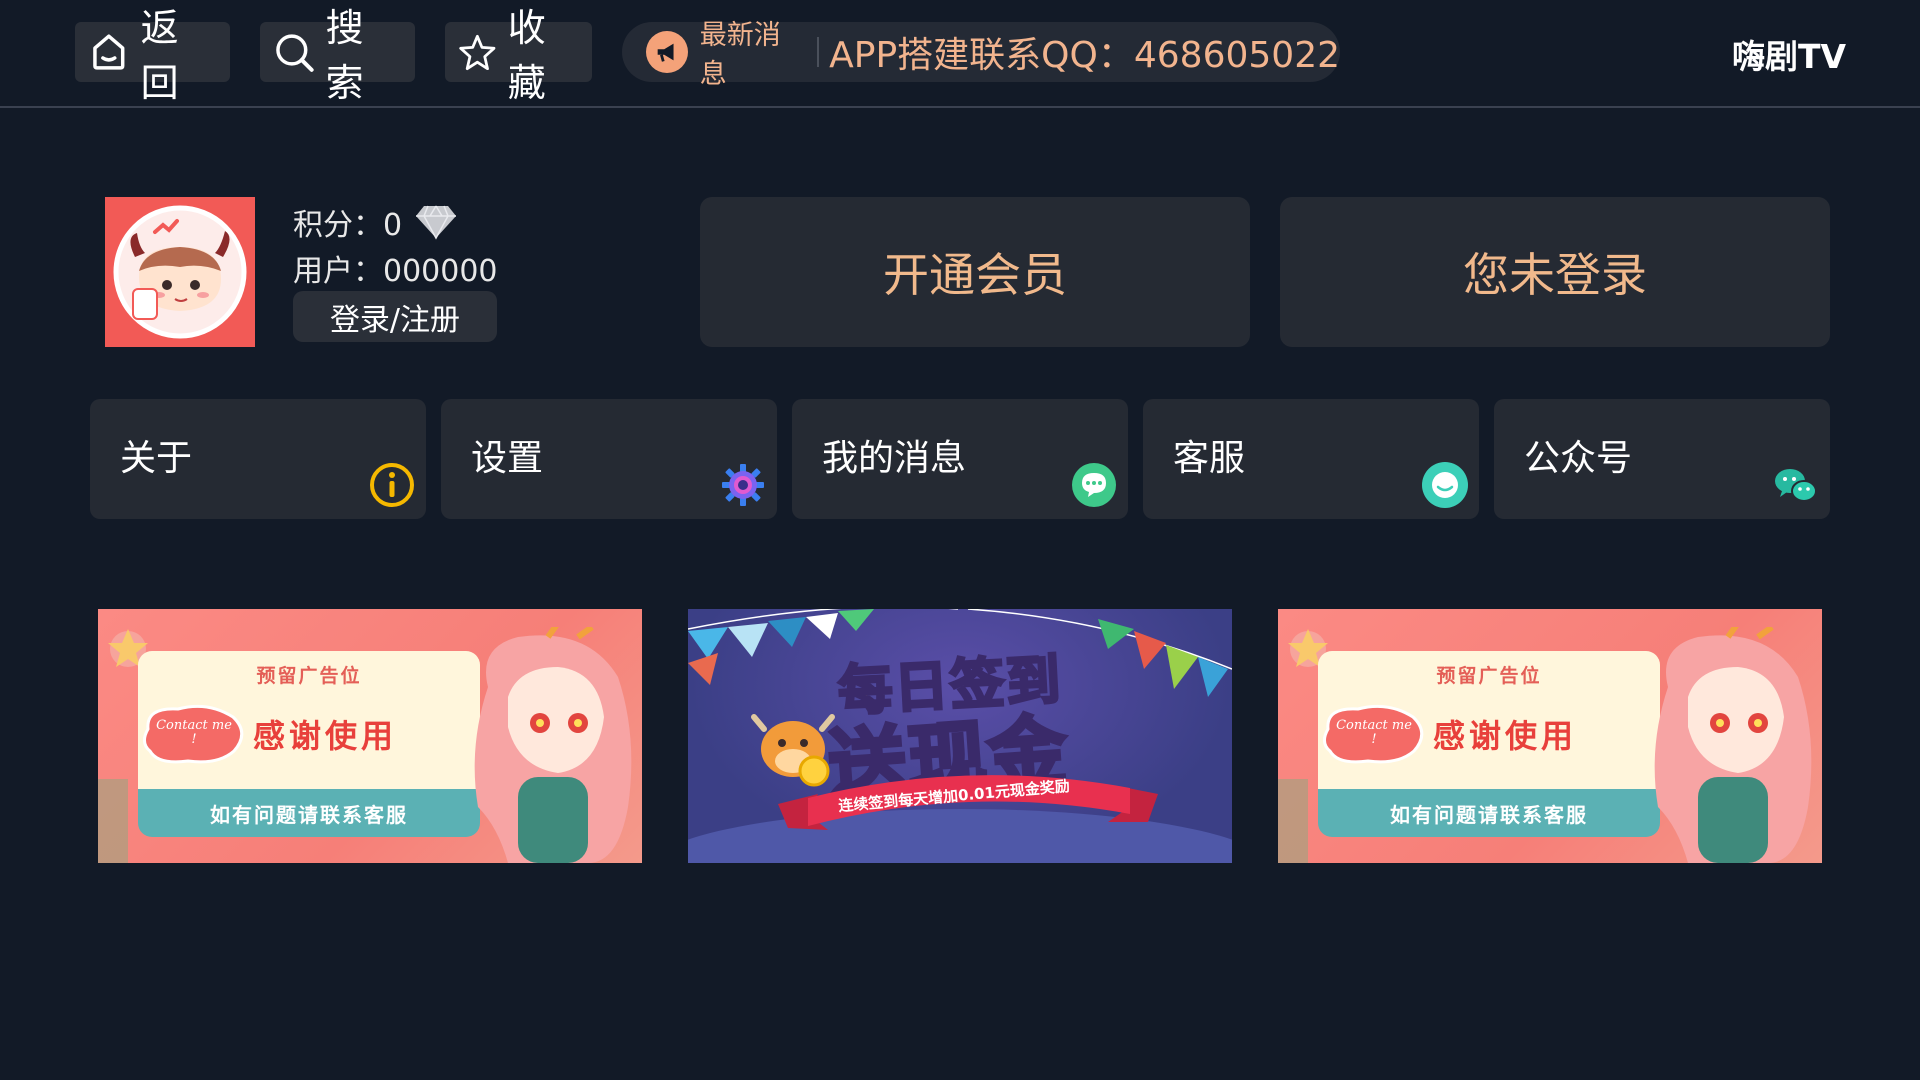  Describe the element at coordinates (1209, 458) in the screenshot. I see `menu-tile-label: 客服` at that location.